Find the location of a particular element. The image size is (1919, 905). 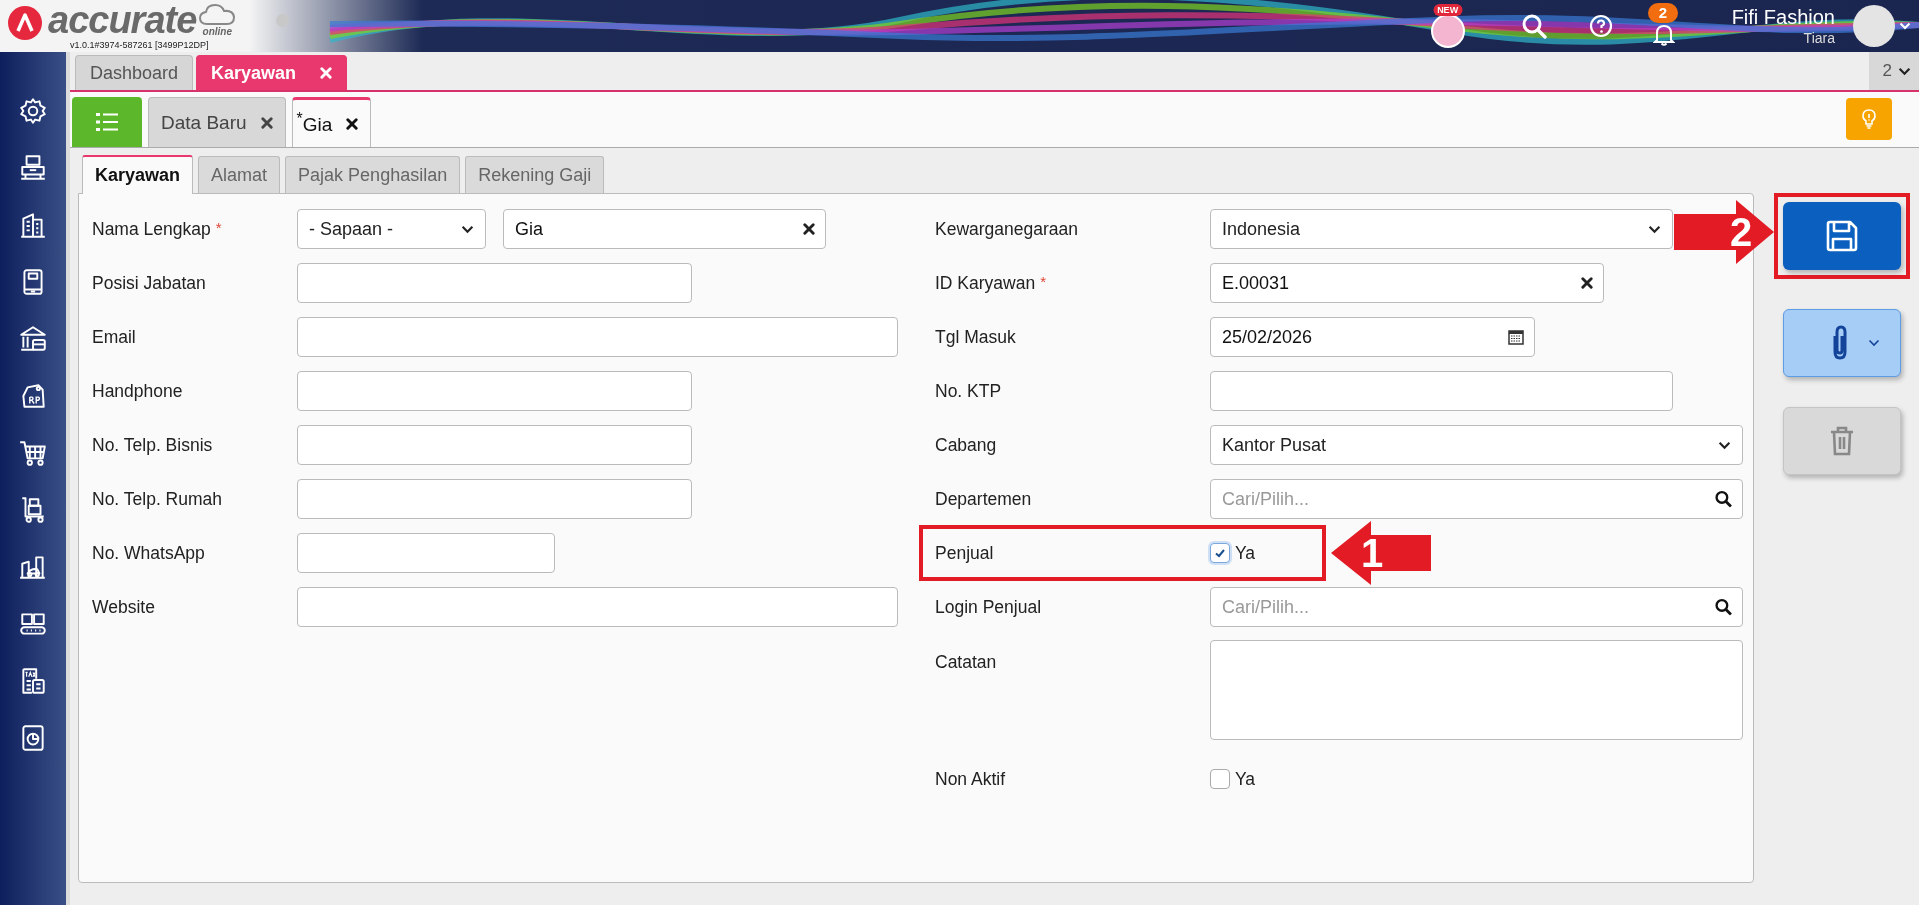

window-count: 2 is located at coordinates (1893, 71).